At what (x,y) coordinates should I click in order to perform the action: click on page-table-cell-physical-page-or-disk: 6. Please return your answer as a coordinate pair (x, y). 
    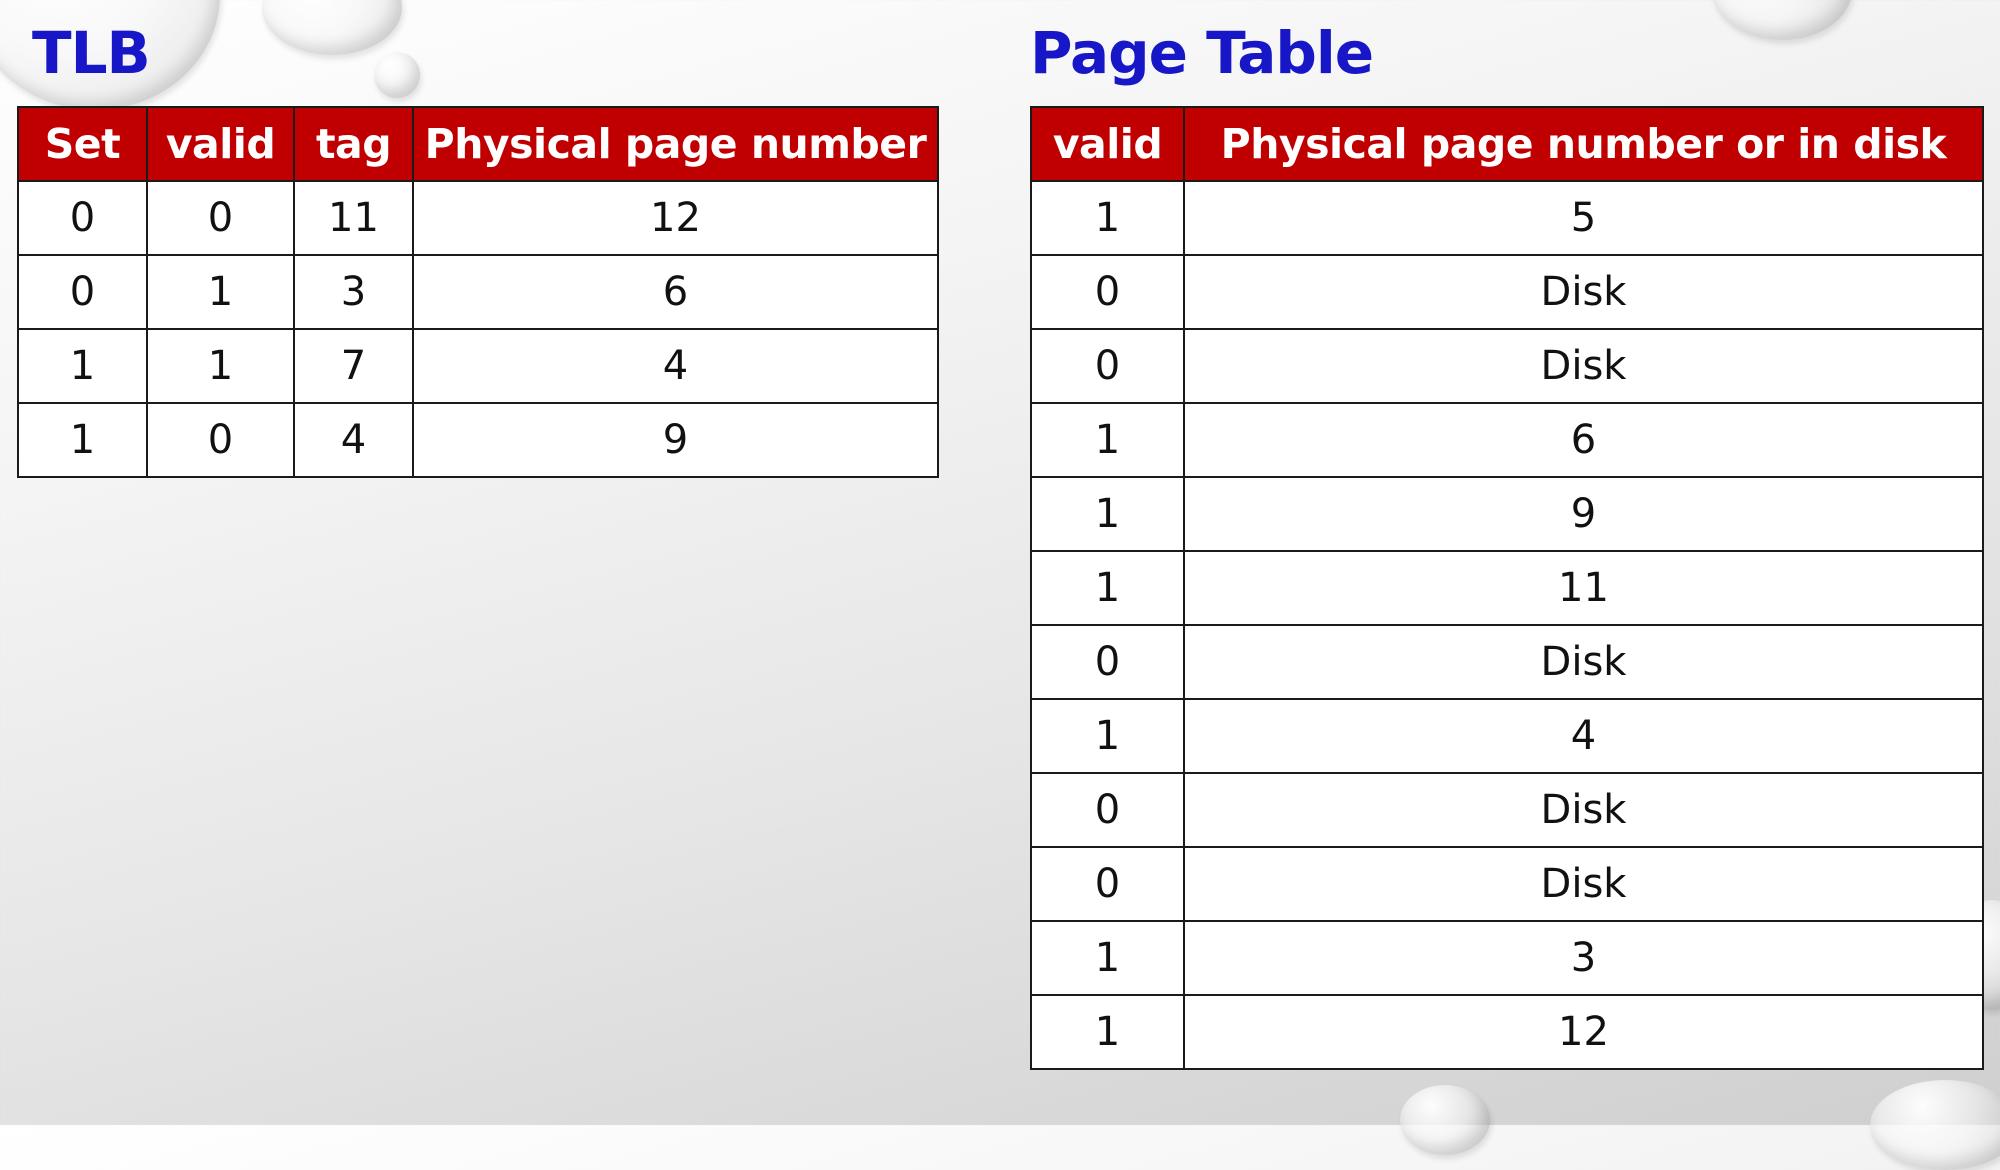
    Looking at the image, I should click on (1583, 440).